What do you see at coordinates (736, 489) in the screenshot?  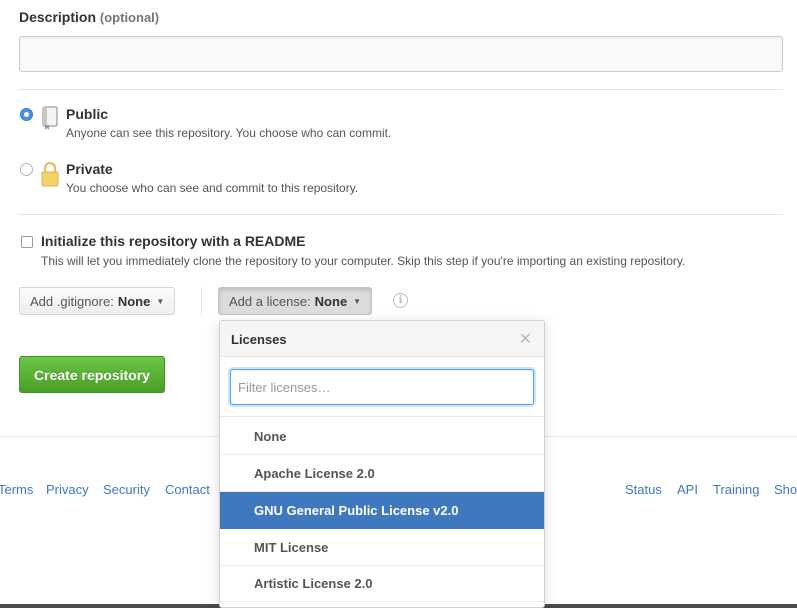 I see `footer-link-training: Training` at bounding box center [736, 489].